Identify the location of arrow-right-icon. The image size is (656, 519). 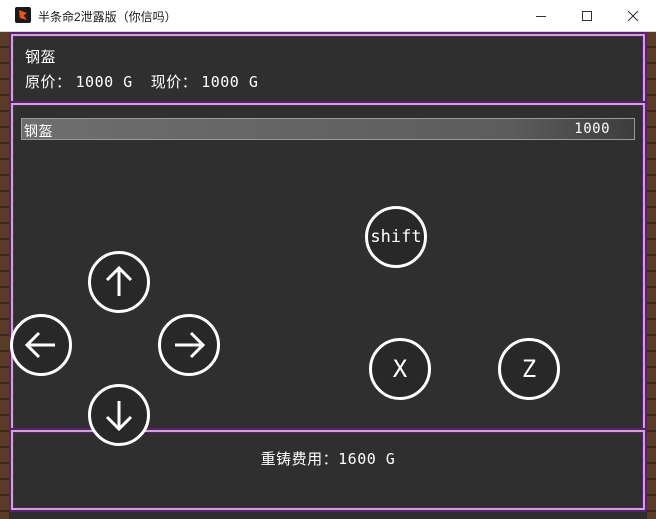
(190, 345).